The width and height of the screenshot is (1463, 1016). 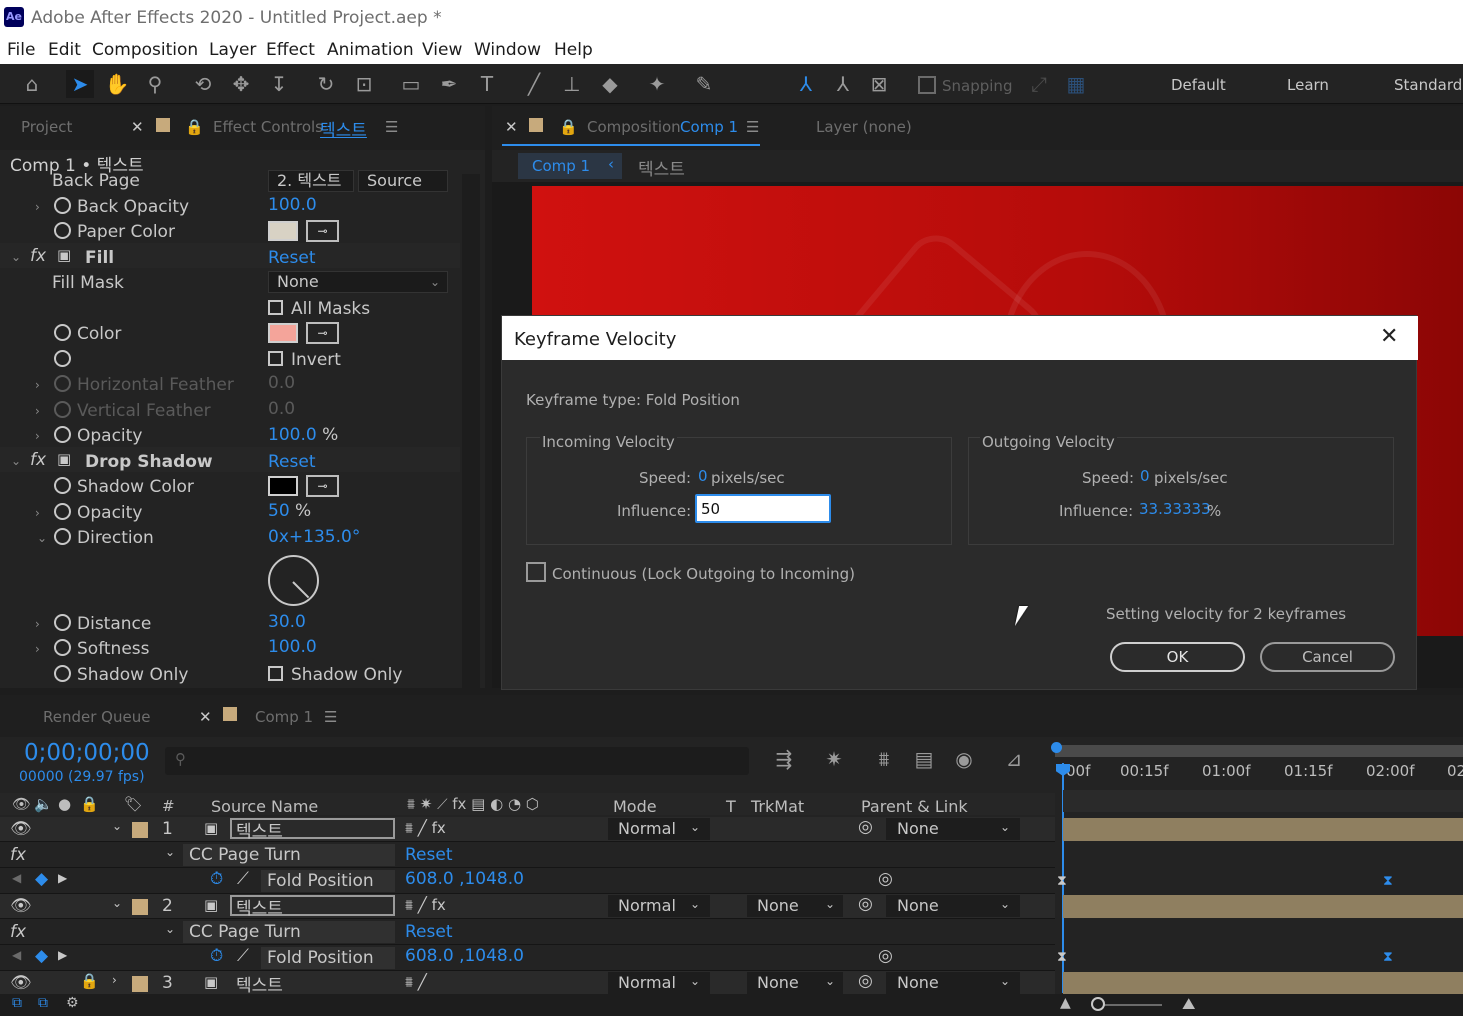 I want to click on incoming-influence-input: 50, so click(x=763, y=508).